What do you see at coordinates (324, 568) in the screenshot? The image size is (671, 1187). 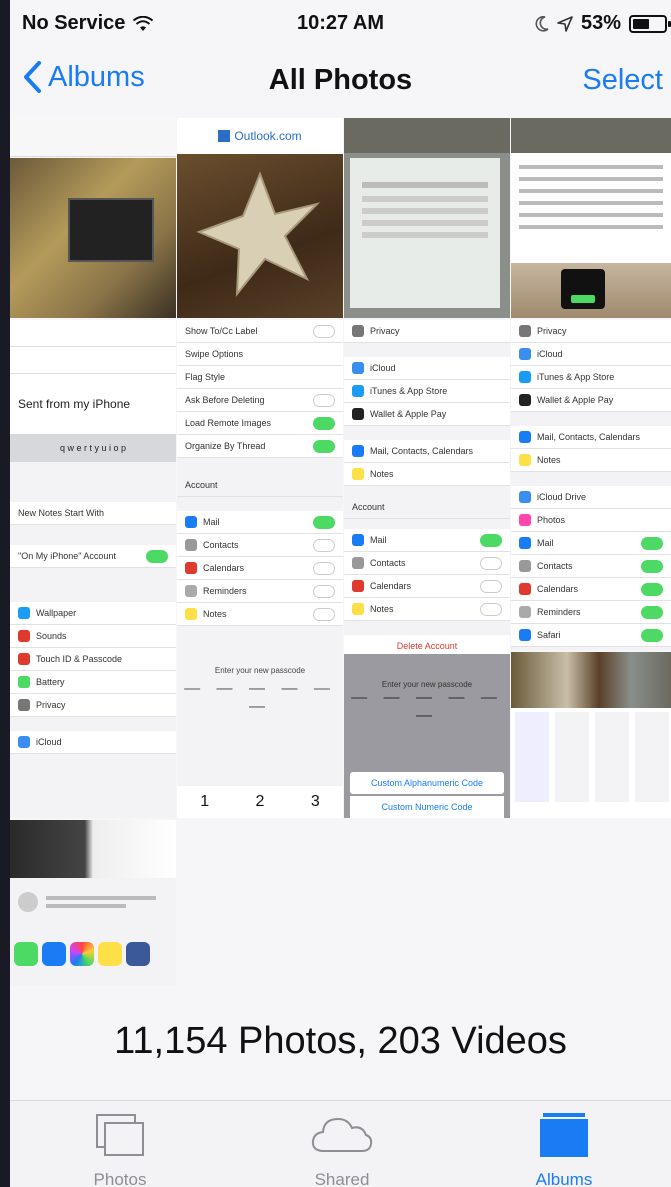 I see `toggle-off` at bounding box center [324, 568].